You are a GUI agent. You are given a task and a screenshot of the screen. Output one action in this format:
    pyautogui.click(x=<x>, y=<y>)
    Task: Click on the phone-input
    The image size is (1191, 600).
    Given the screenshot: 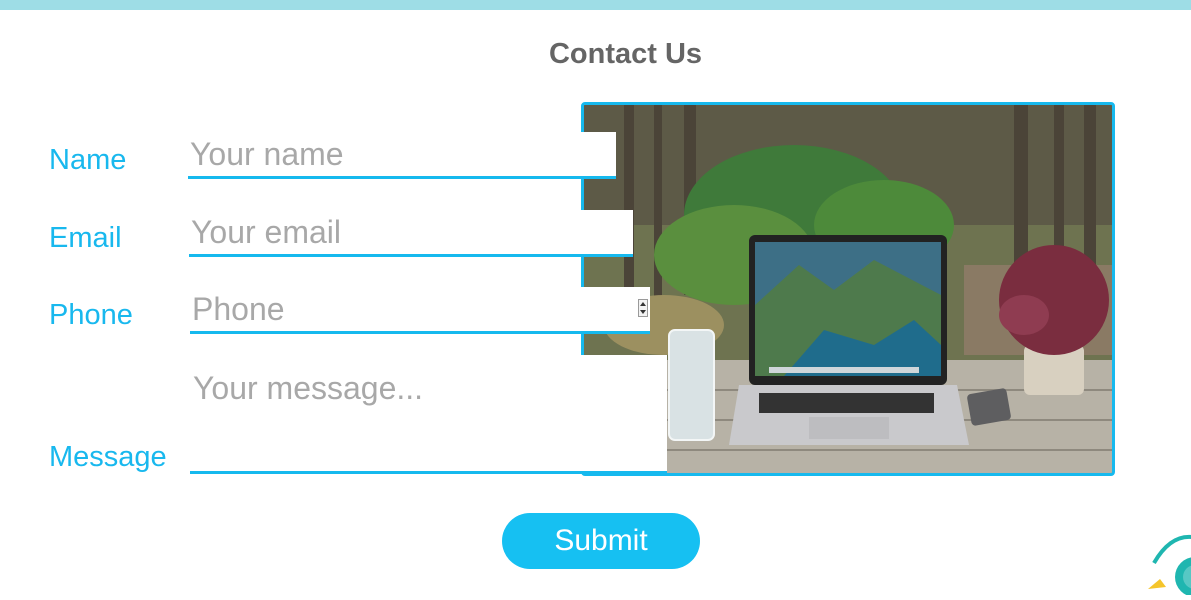 What is the action you would take?
    pyautogui.click(x=420, y=310)
    